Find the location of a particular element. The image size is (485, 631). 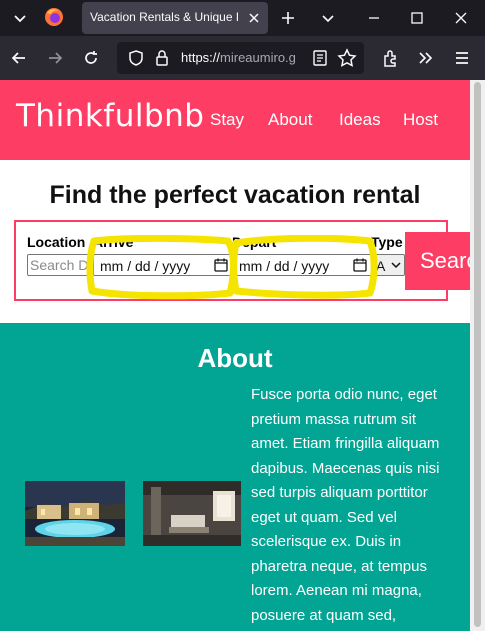

search-button: Search is located at coordinates (437, 261).